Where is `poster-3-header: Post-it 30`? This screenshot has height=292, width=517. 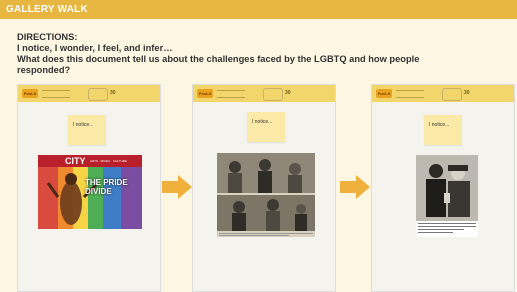 poster-3-header: Post-it 30 is located at coordinates (443, 93).